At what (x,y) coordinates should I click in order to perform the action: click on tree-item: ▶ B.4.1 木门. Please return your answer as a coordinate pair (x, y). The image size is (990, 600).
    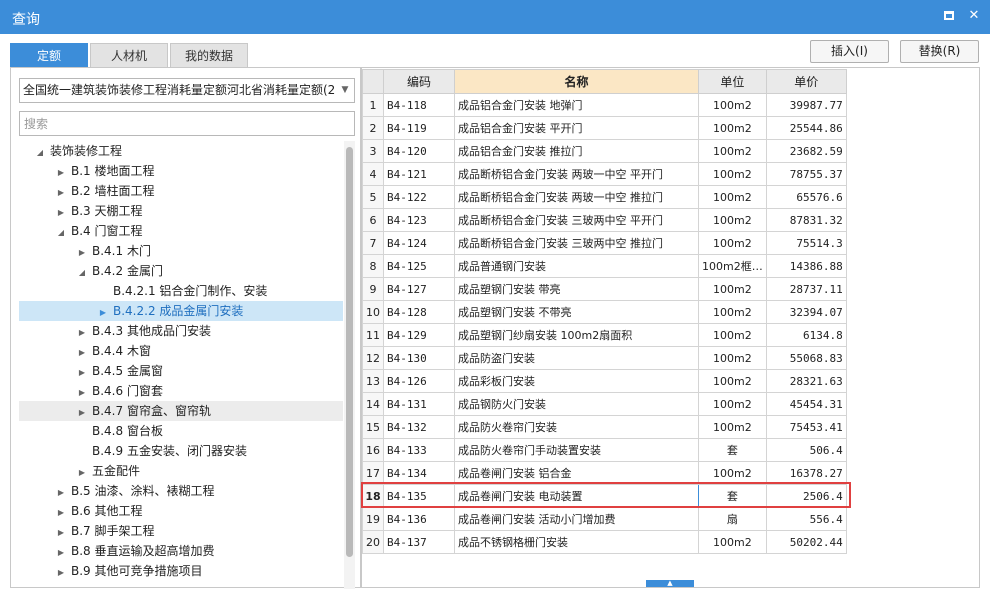
    Looking at the image, I should click on (181, 251).